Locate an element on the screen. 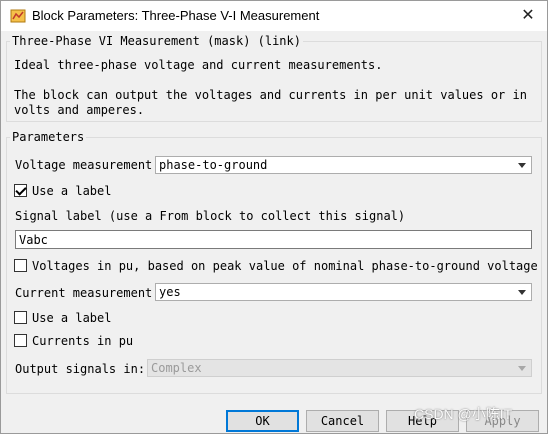  use-label-voltage-checkbox is located at coordinates (20, 190).